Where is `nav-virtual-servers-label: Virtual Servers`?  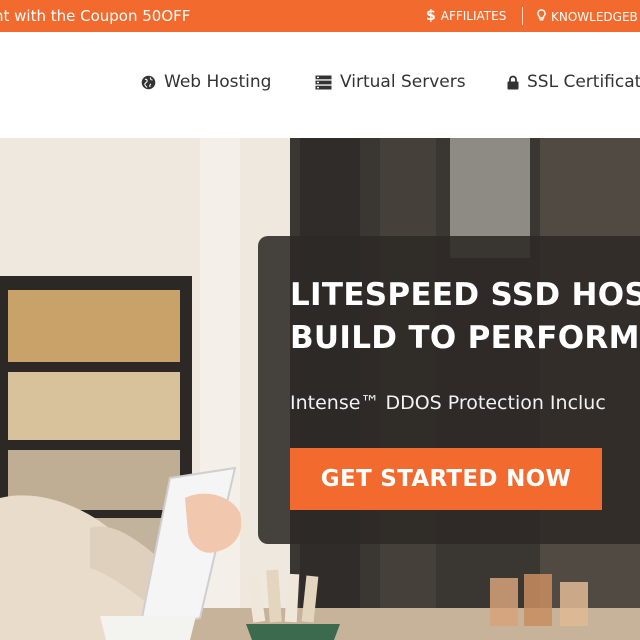
nav-virtual-servers-label: Virtual Servers is located at coordinates (403, 82).